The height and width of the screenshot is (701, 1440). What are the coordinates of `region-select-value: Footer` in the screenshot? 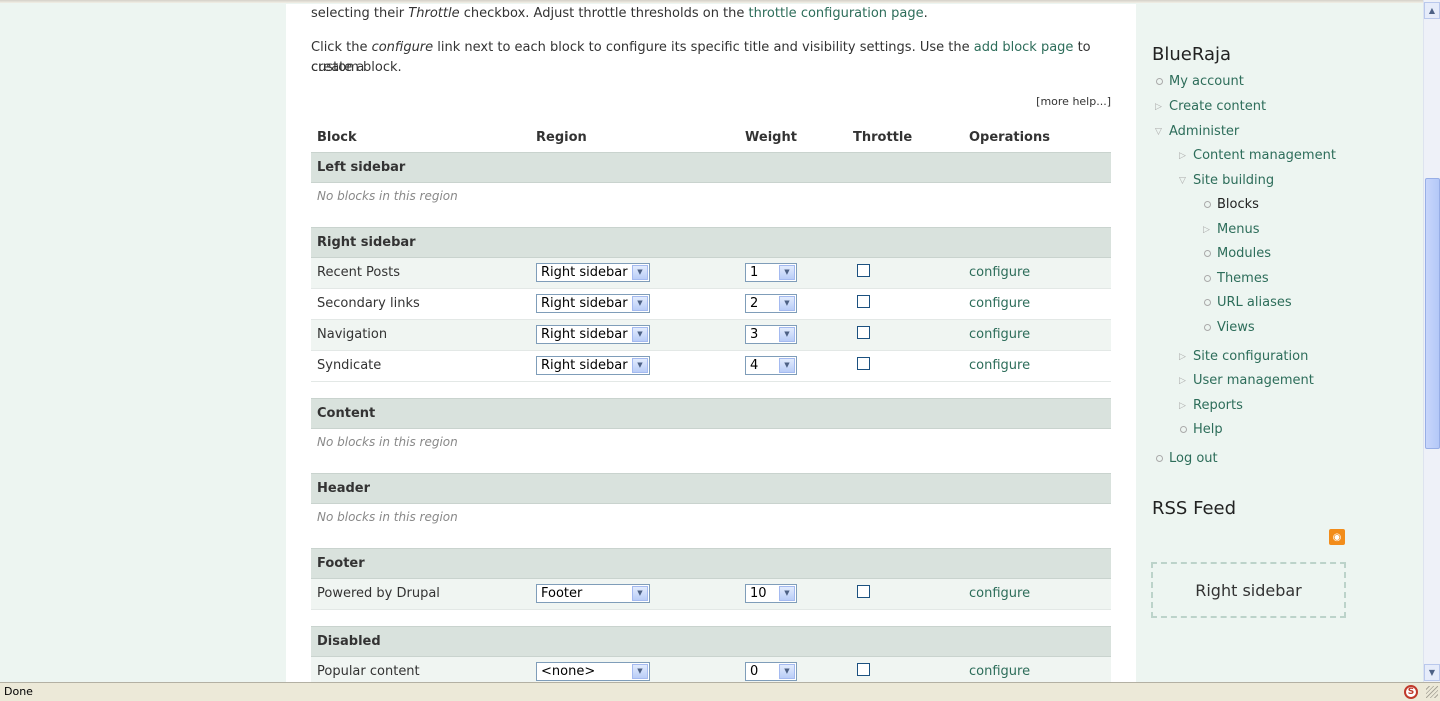 It's located at (562, 593).